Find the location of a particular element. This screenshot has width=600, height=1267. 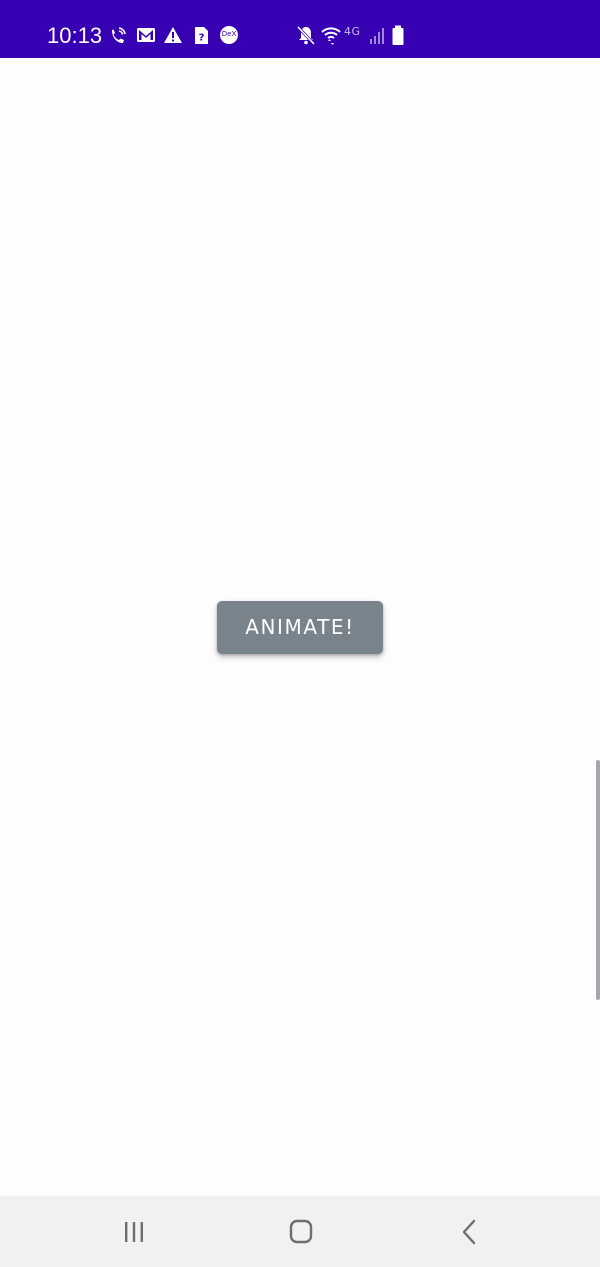

network-4g-icon: 4G is located at coordinates (356, 33).